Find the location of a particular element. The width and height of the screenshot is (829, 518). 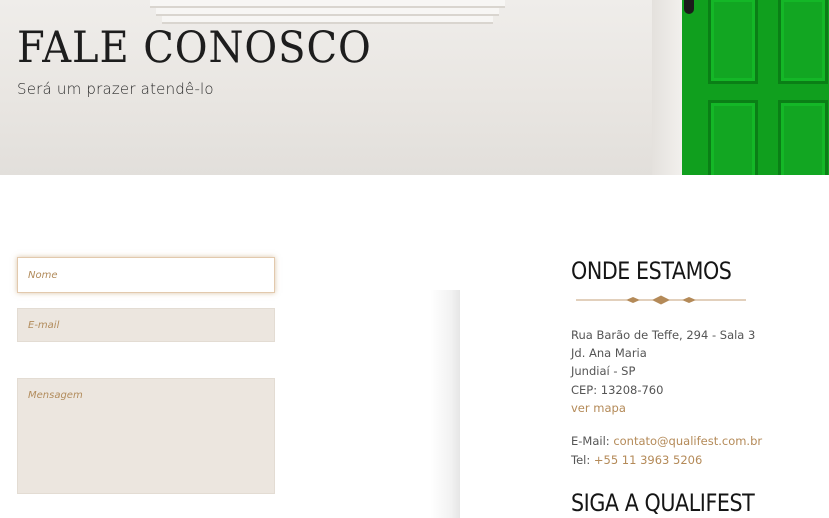

email-row: E-Mail: contato@qualifest.com.br is located at coordinates (666, 441).